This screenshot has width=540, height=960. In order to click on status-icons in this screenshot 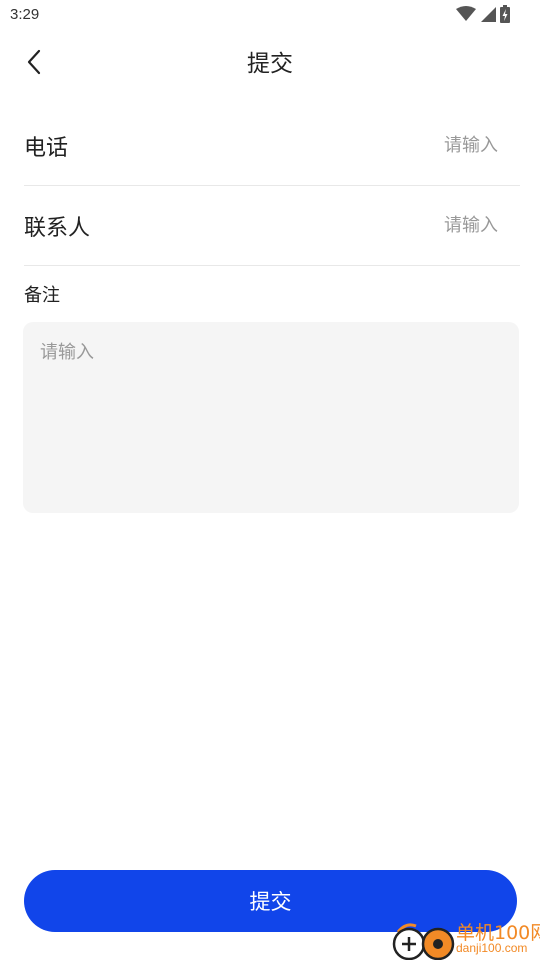, I will do `click(483, 14)`.